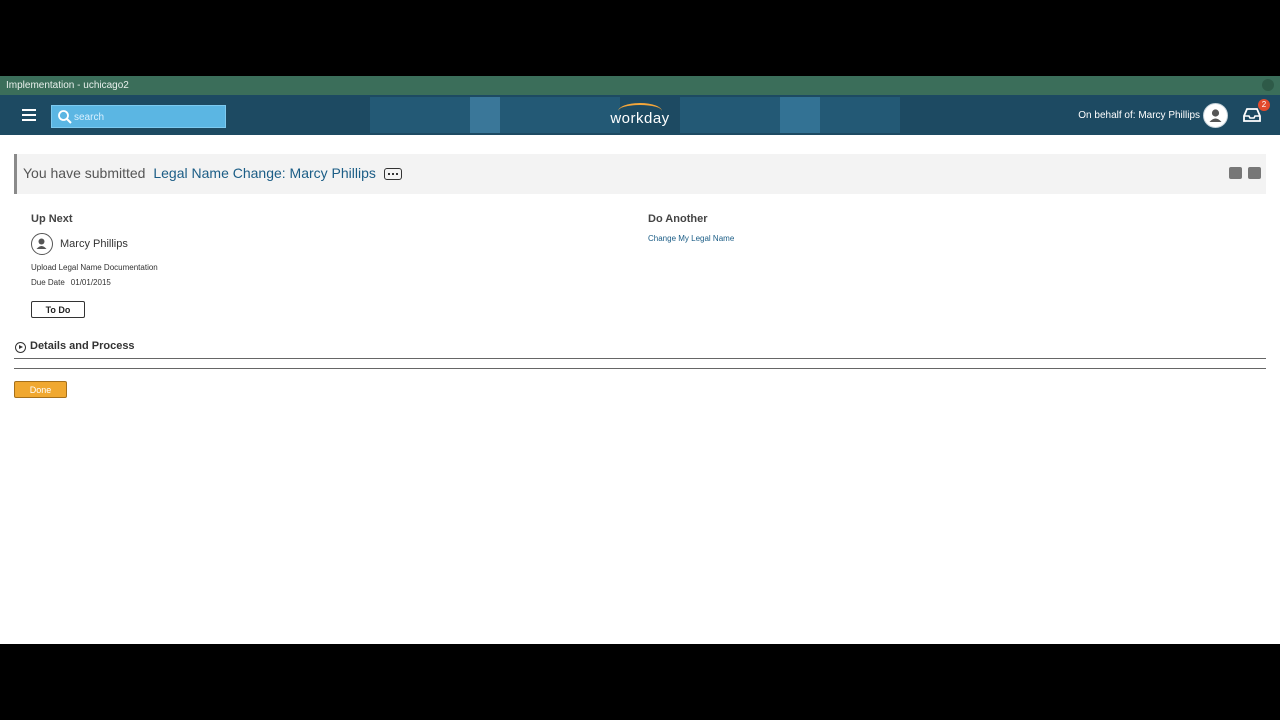 The image size is (1280, 720). What do you see at coordinates (392, 174) in the screenshot?
I see `related-actions-icon` at bounding box center [392, 174].